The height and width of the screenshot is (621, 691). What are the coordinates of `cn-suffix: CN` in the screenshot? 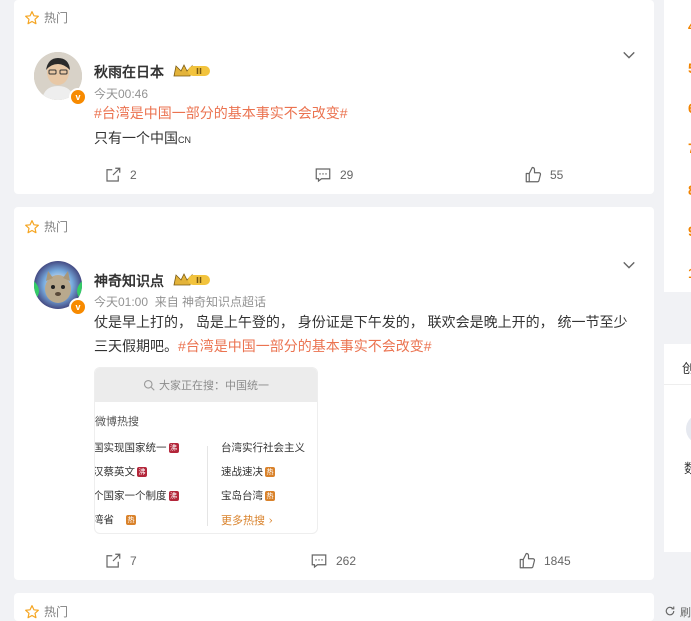 It's located at (184, 140).